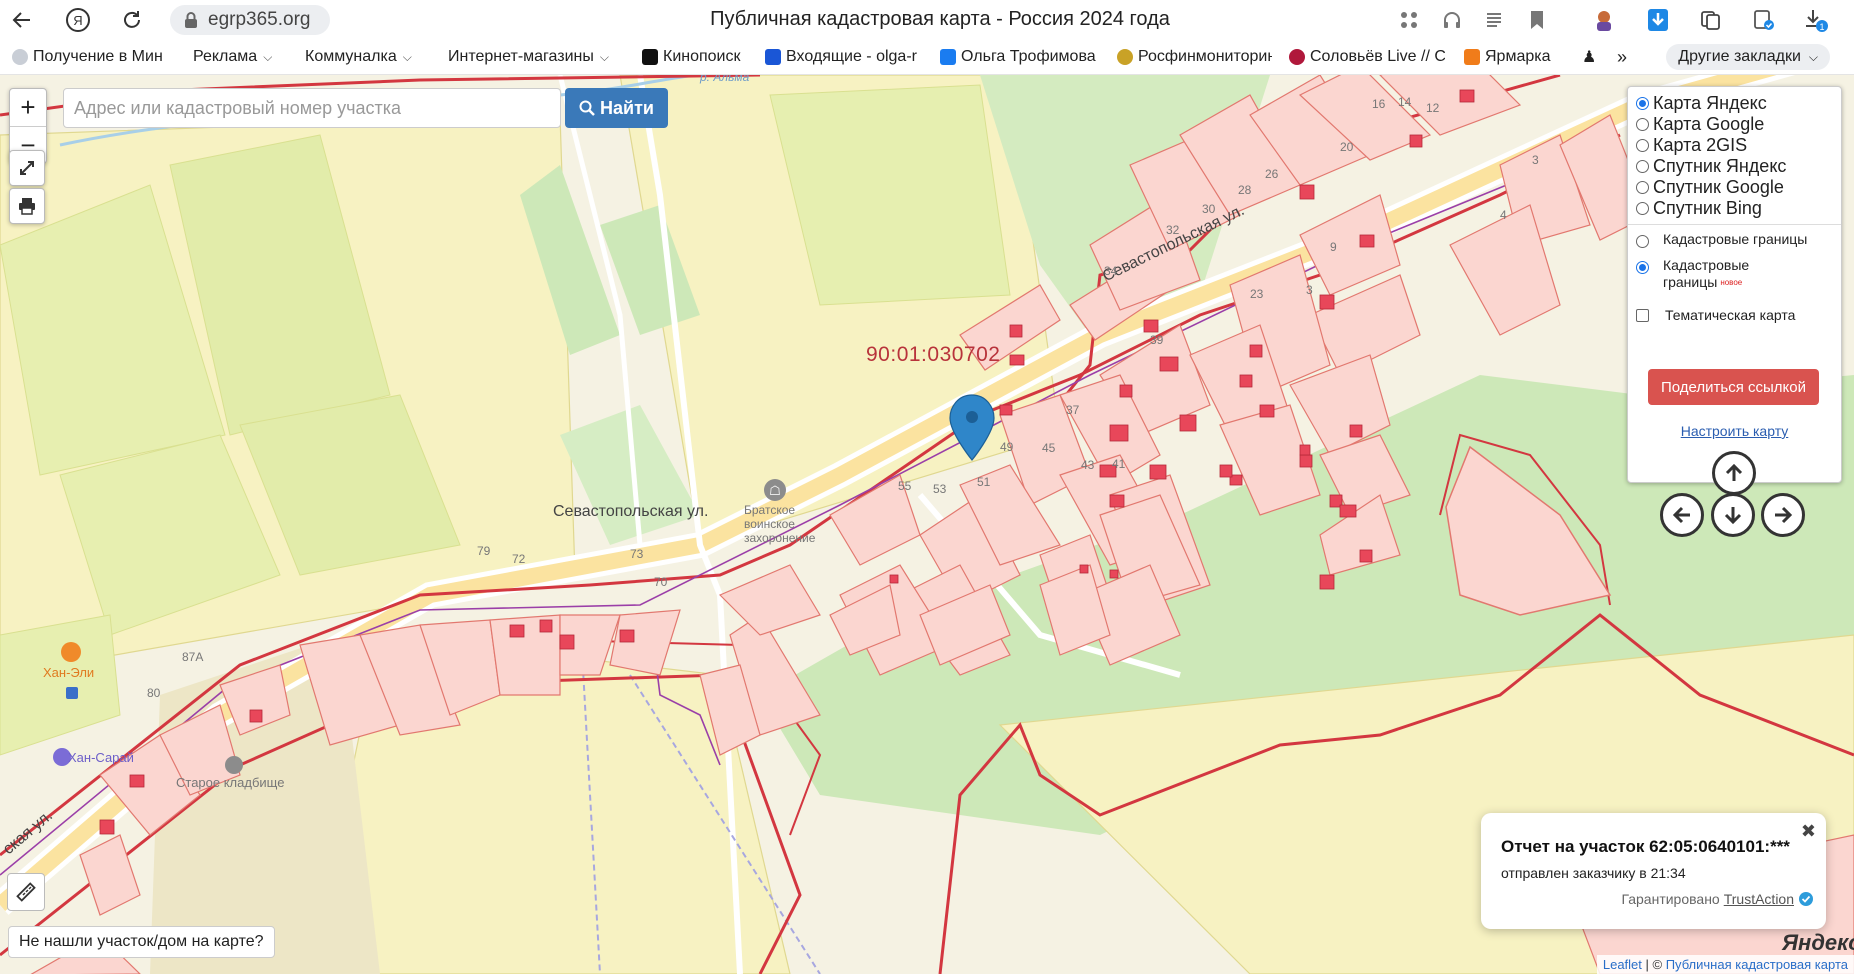 Image resolution: width=1854 pixels, height=974 pixels. Describe the element at coordinates (1733, 387) in the screenshot. I see `share-link-button: Поделиться ссылкой` at that location.